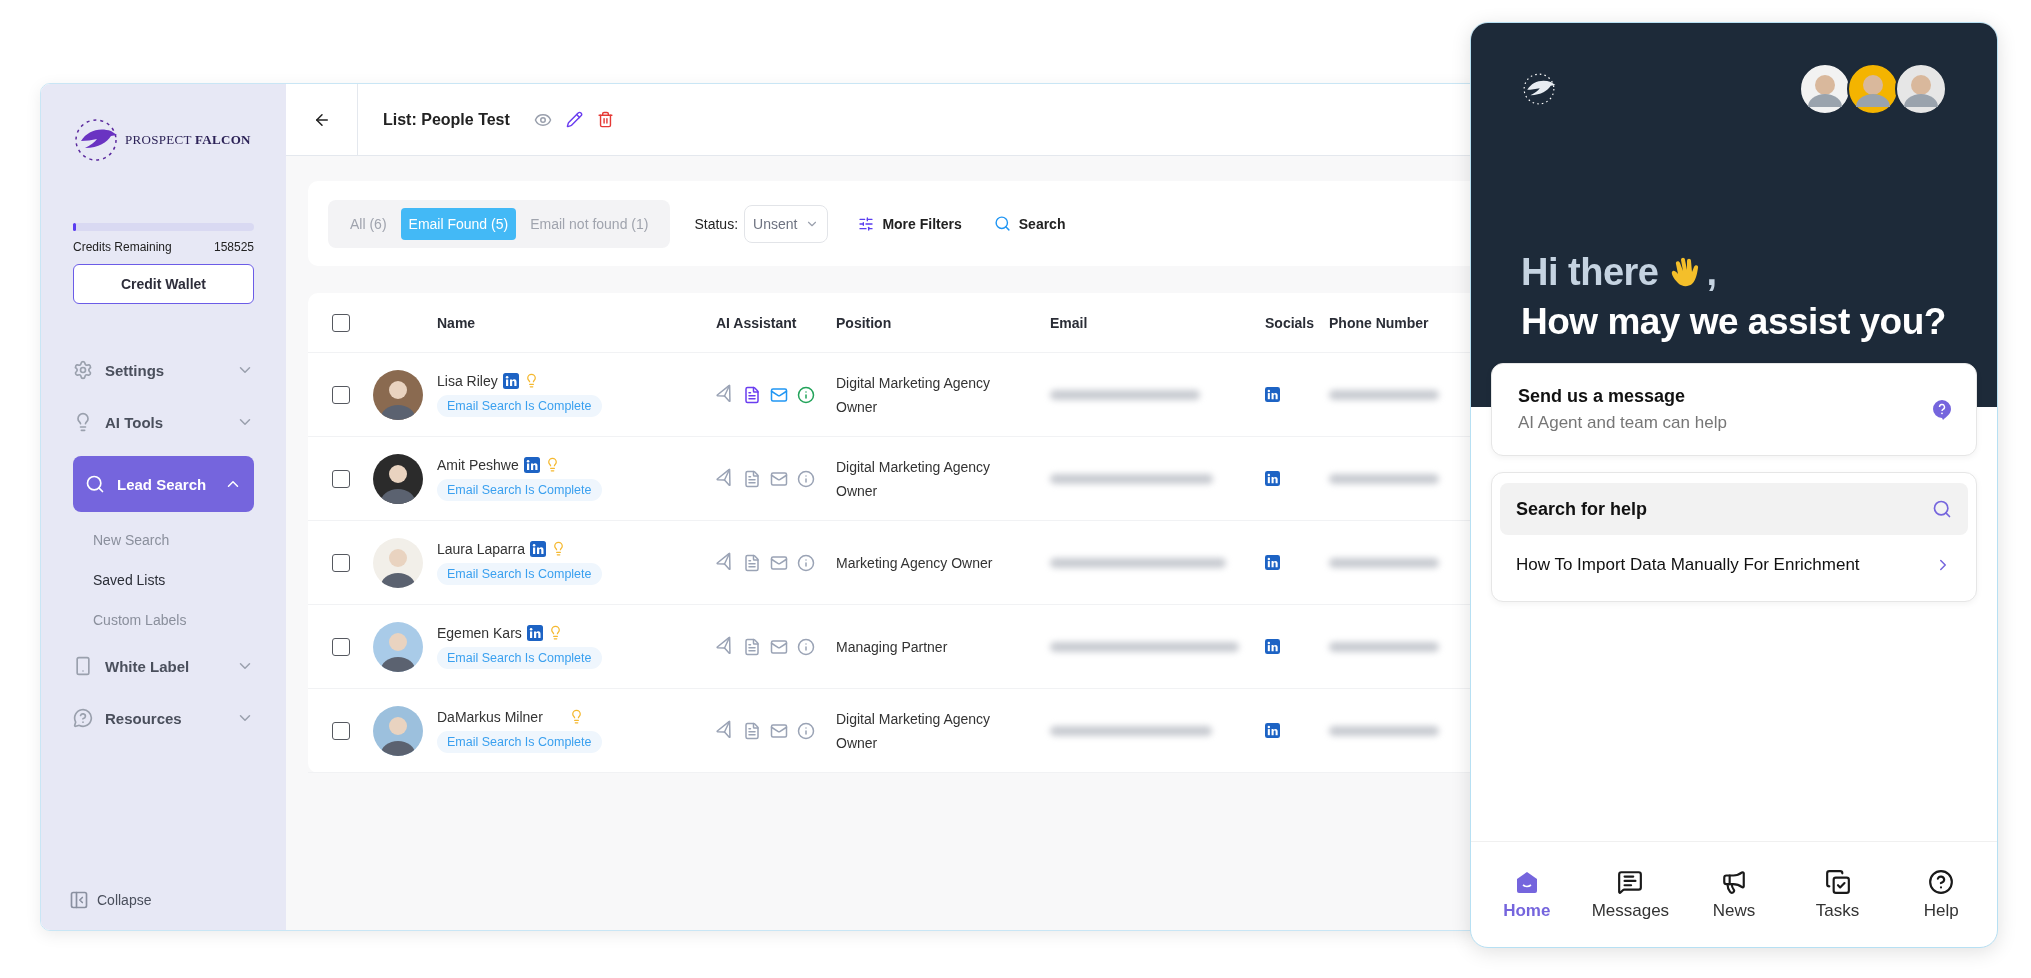 This screenshot has width=2031, height=978. Describe the element at coordinates (1942, 409) in the screenshot. I see `question-bubble-icon` at that location.